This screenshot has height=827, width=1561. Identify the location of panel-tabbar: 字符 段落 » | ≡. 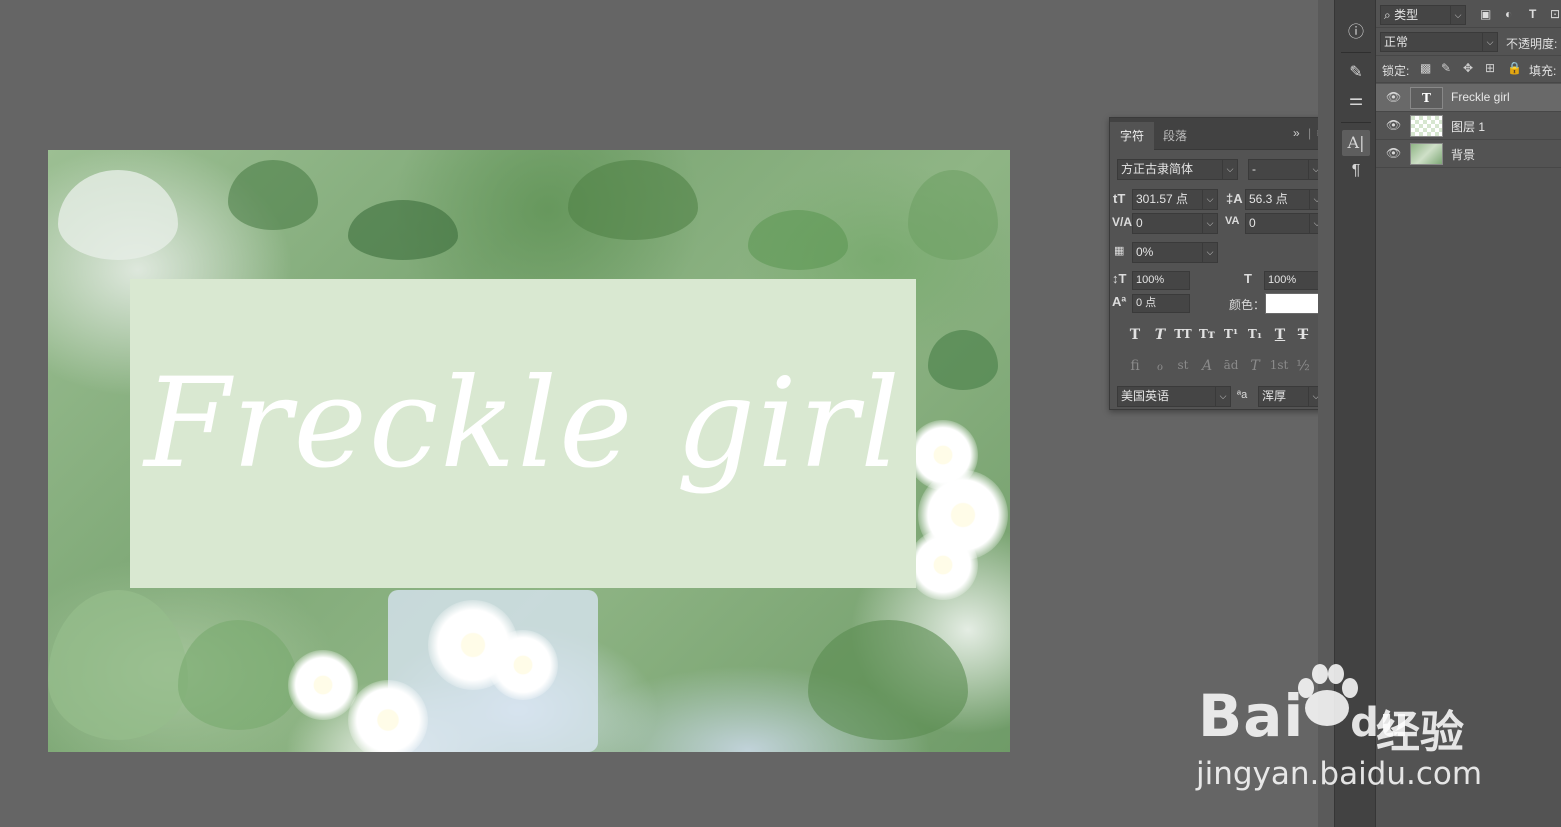
(1221, 134).